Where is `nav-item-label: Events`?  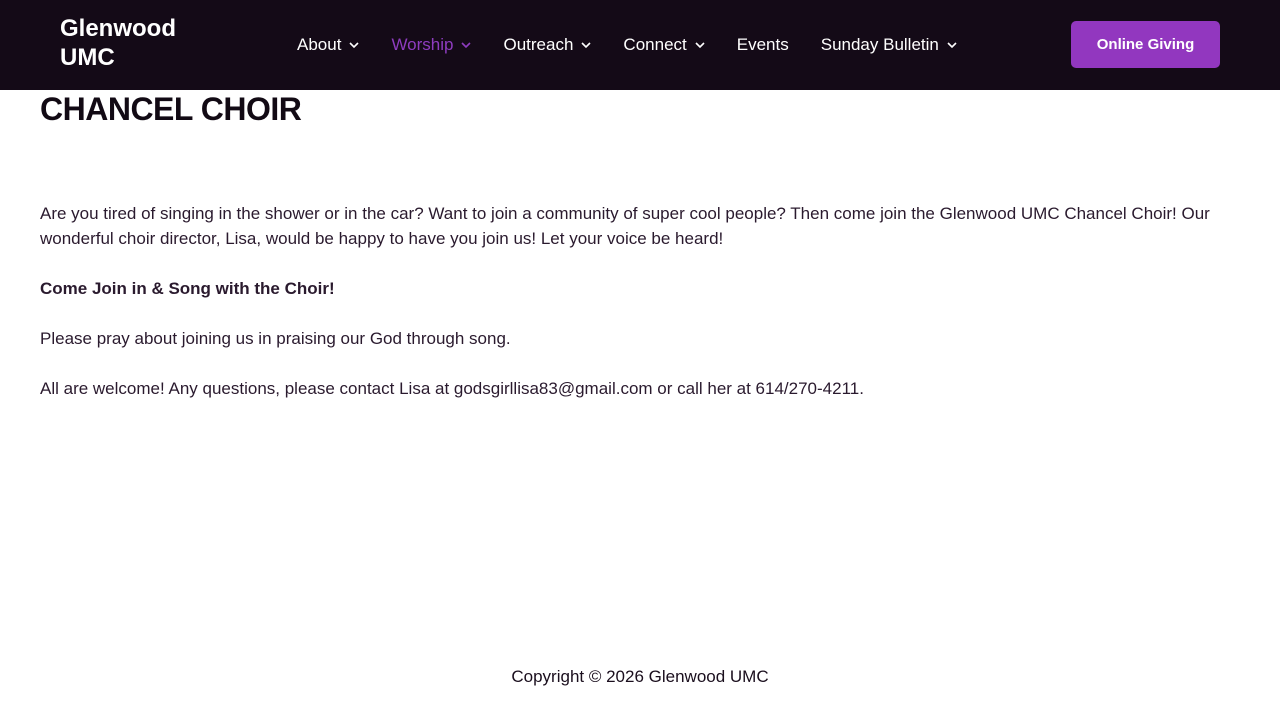 nav-item-label: Events is located at coordinates (762, 44).